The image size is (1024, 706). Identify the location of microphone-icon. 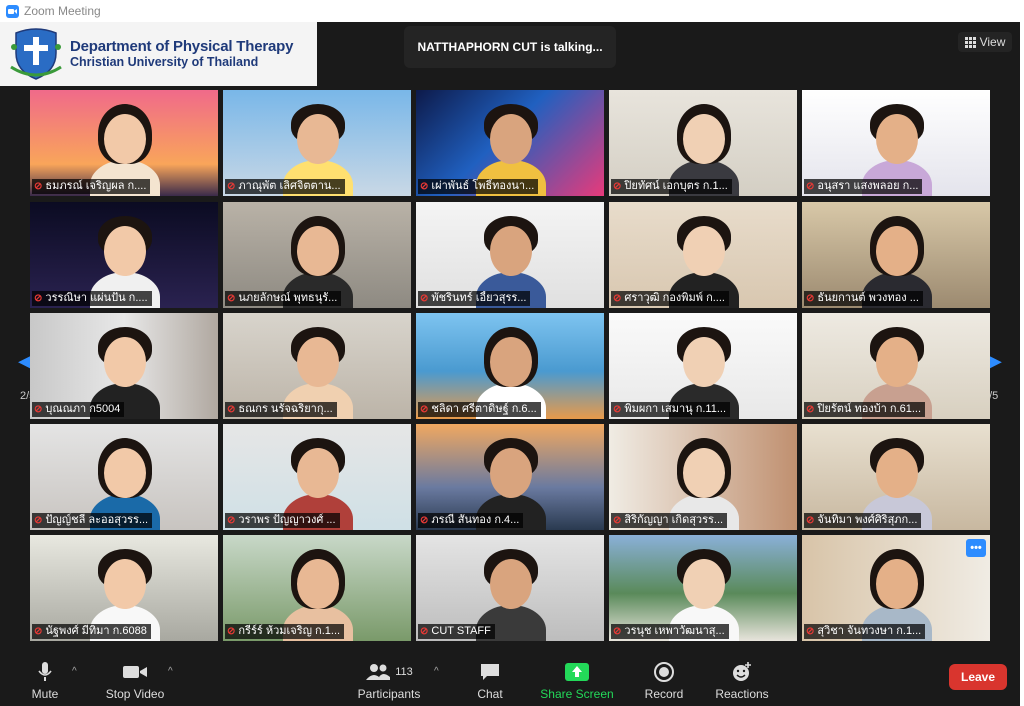
(45, 671).